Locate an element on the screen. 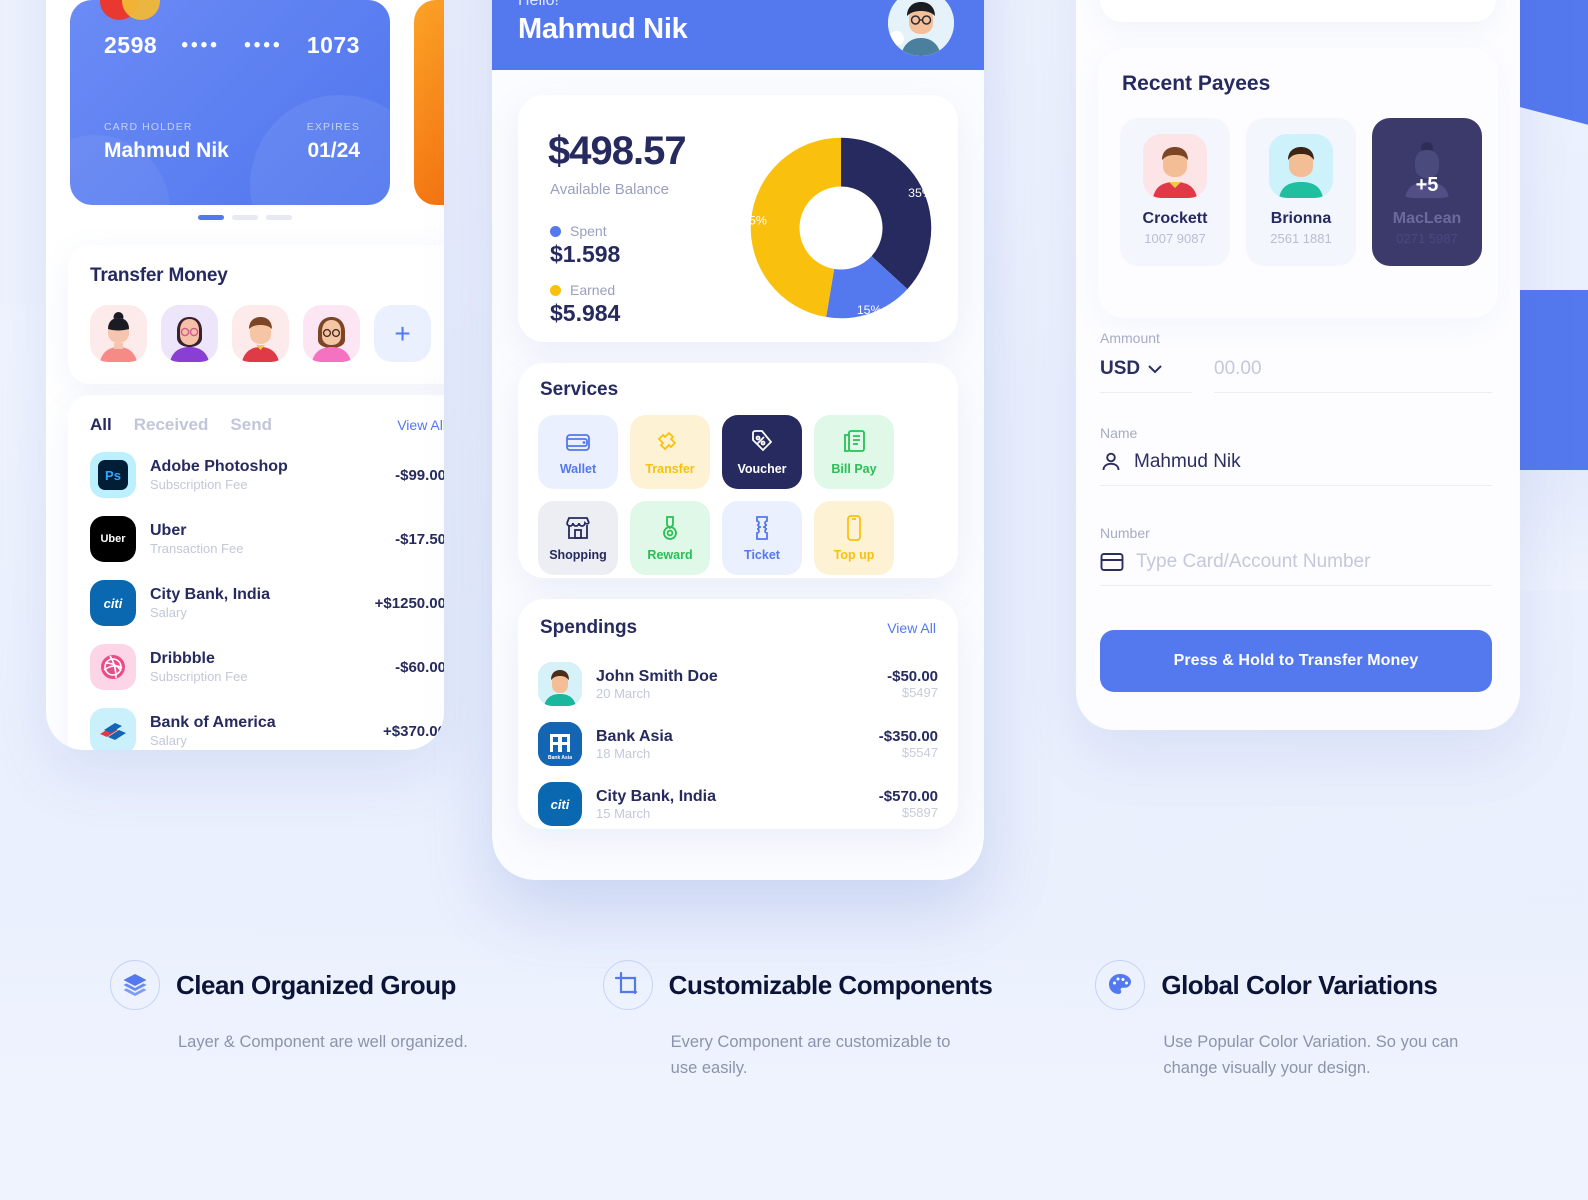  top-up-icon is located at coordinates (854, 528).